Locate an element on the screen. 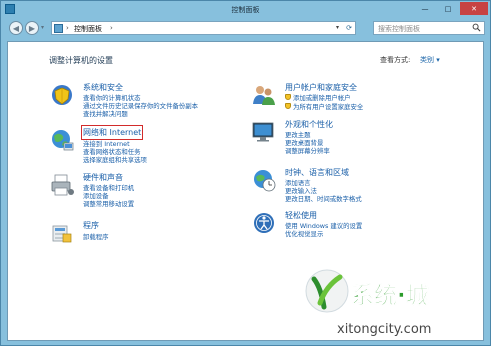  breadcrumb: 控制面板 is located at coordinates (88, 29).